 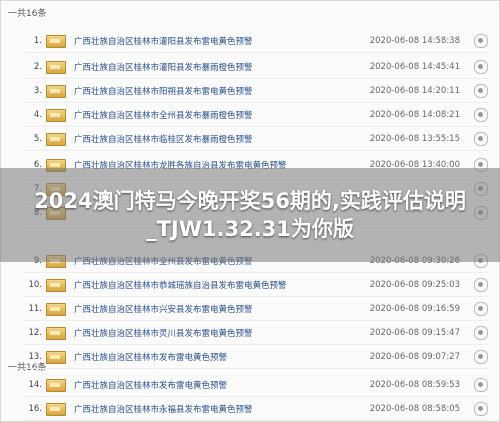 I want to click on item-number: 10., so click(x=35, y=285).